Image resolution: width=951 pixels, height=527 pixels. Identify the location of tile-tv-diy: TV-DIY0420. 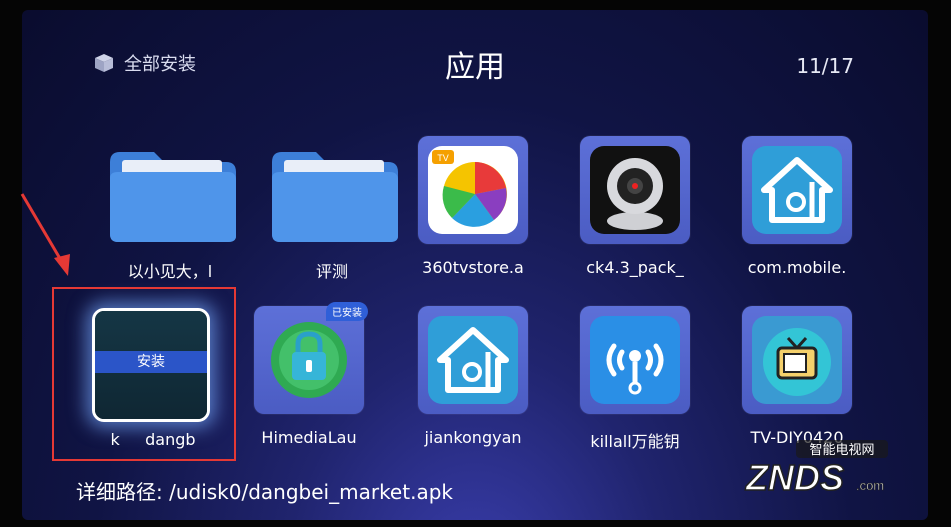
(782, 376).